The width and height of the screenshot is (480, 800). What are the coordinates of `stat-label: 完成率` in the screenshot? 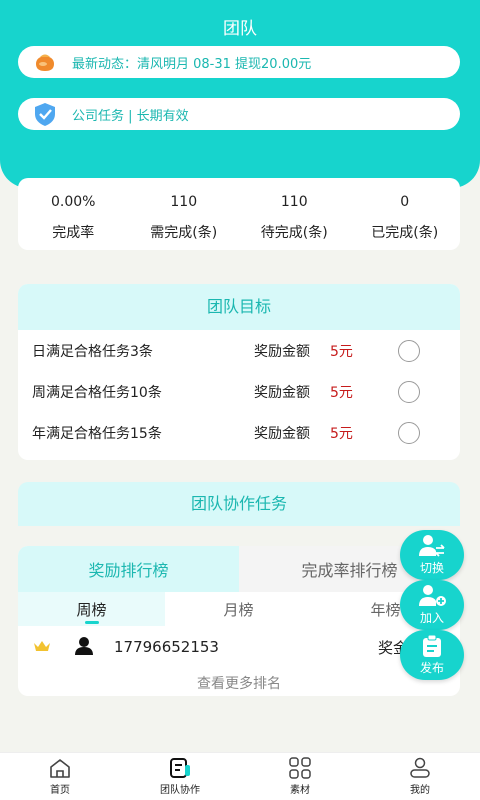 It's located at (73, 233).